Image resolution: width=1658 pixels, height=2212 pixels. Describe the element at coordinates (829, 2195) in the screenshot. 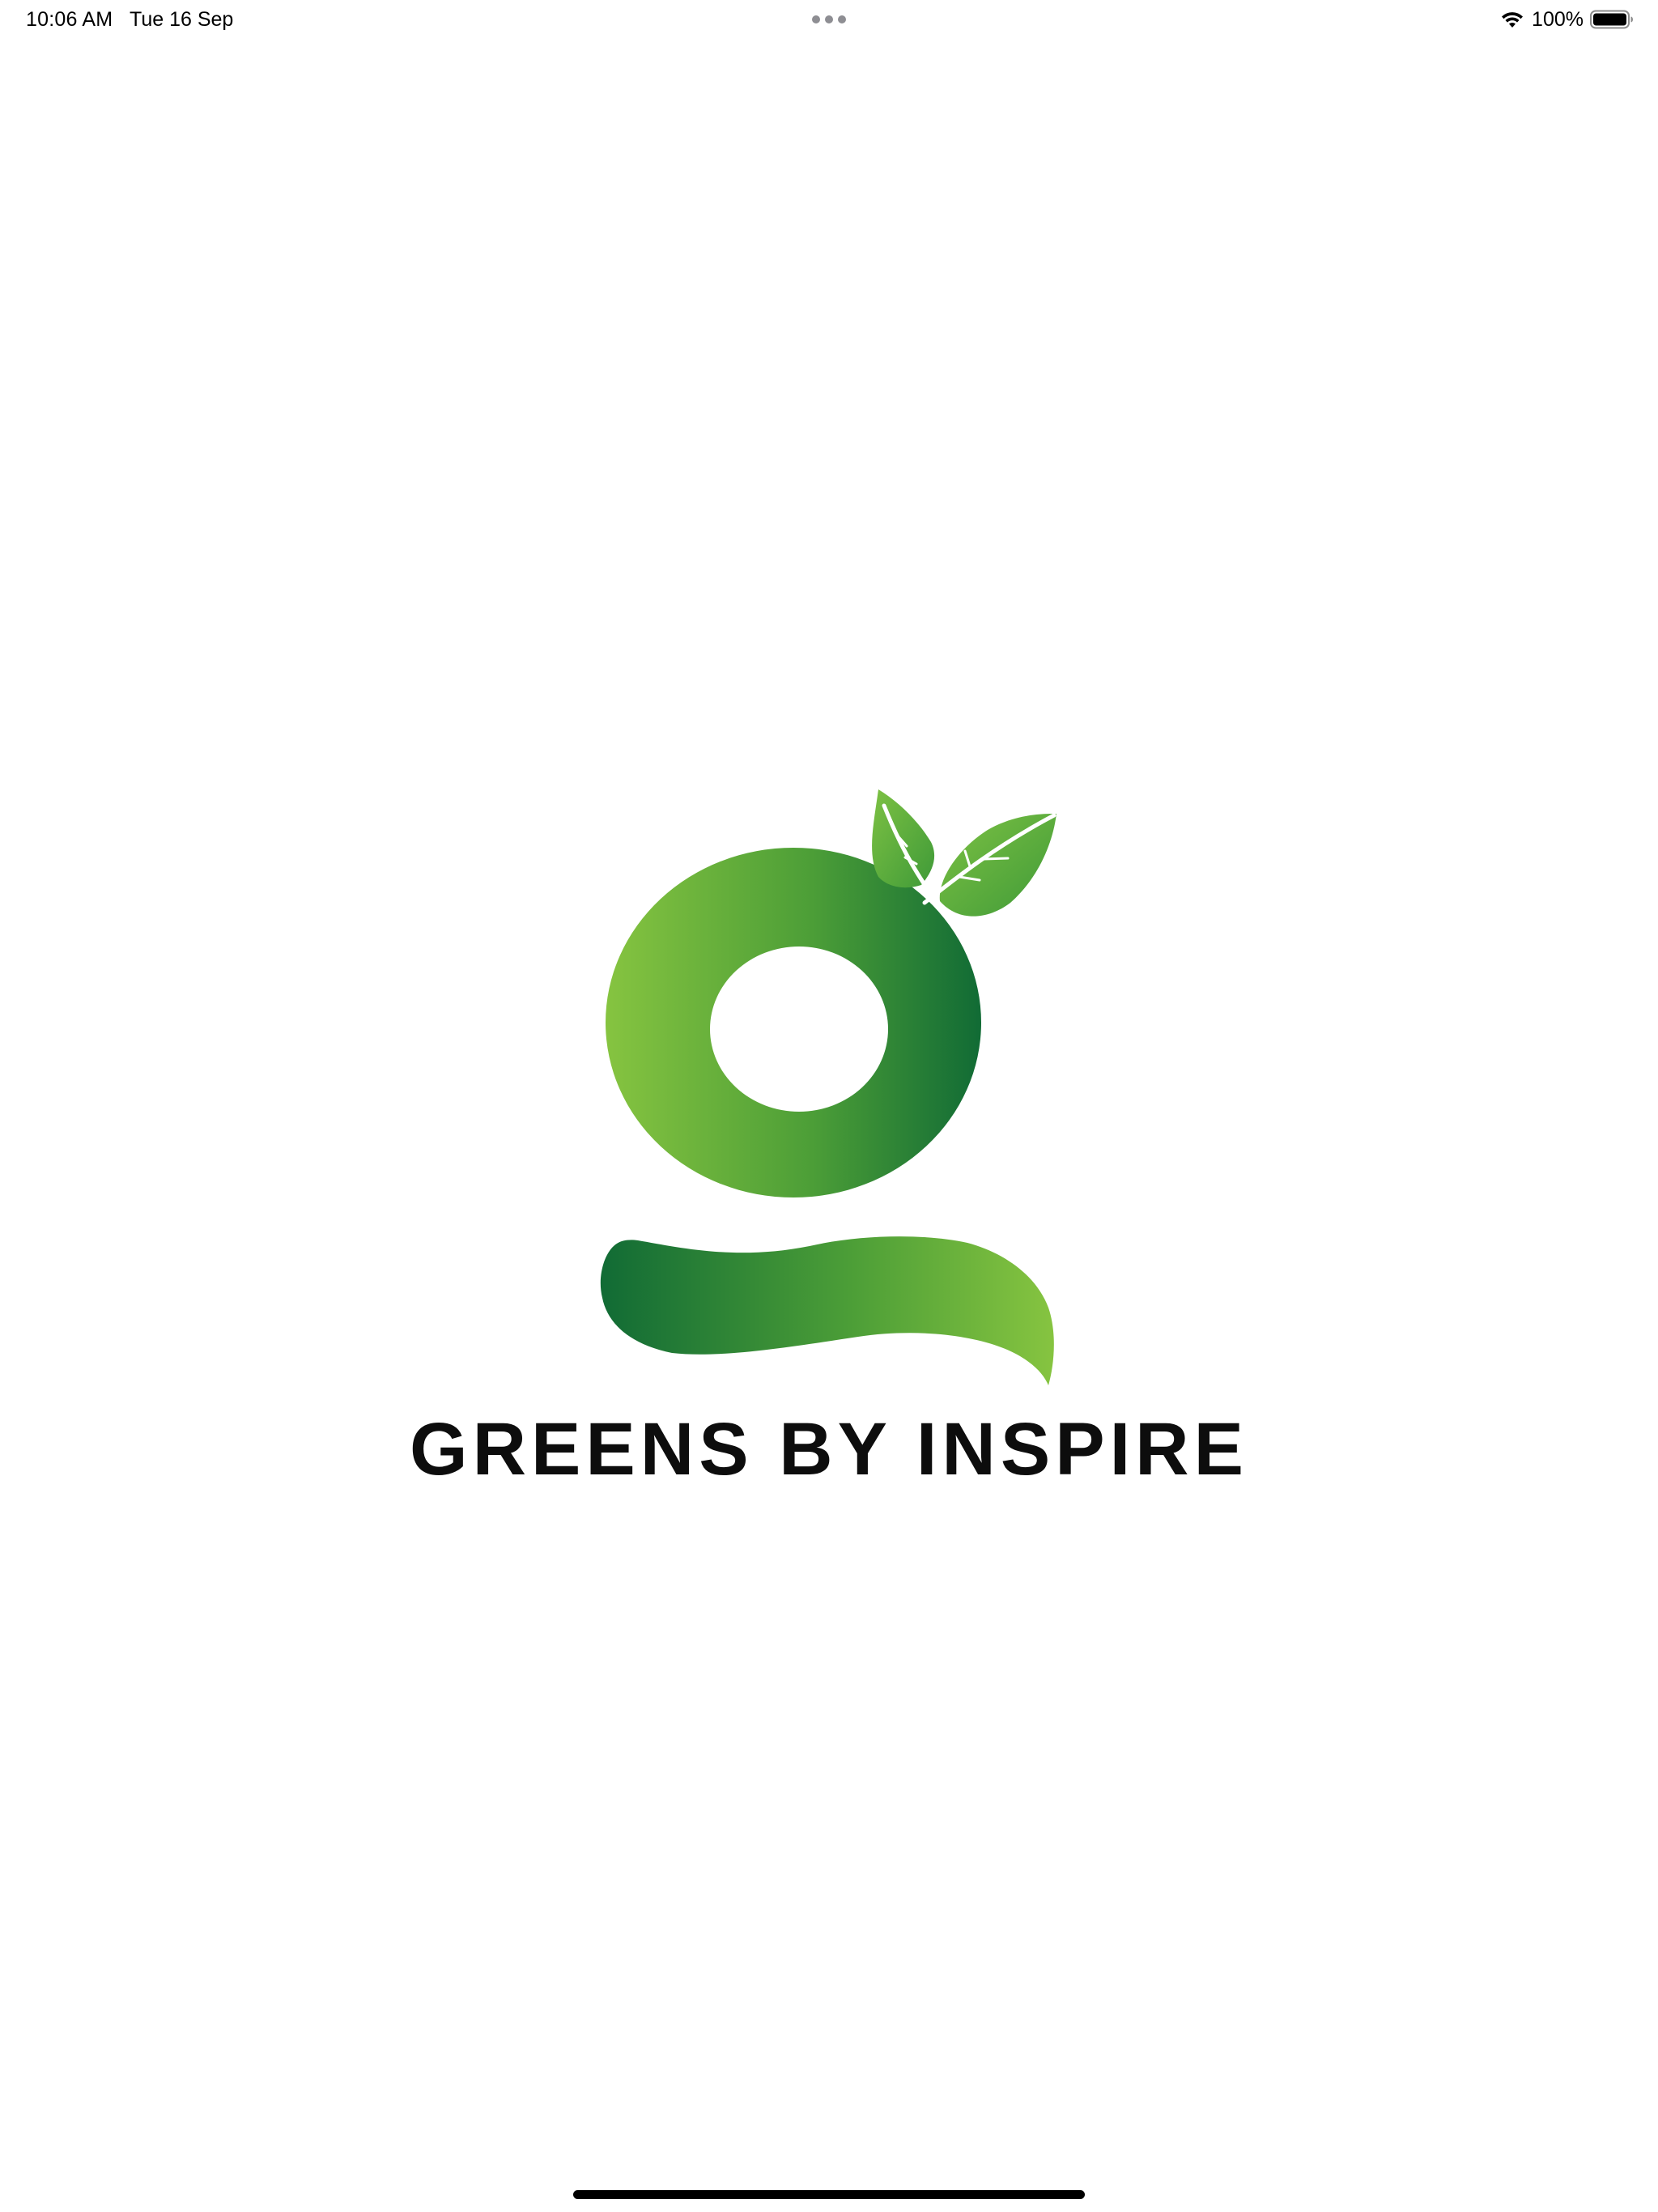

I see `home-indicator` at that location.